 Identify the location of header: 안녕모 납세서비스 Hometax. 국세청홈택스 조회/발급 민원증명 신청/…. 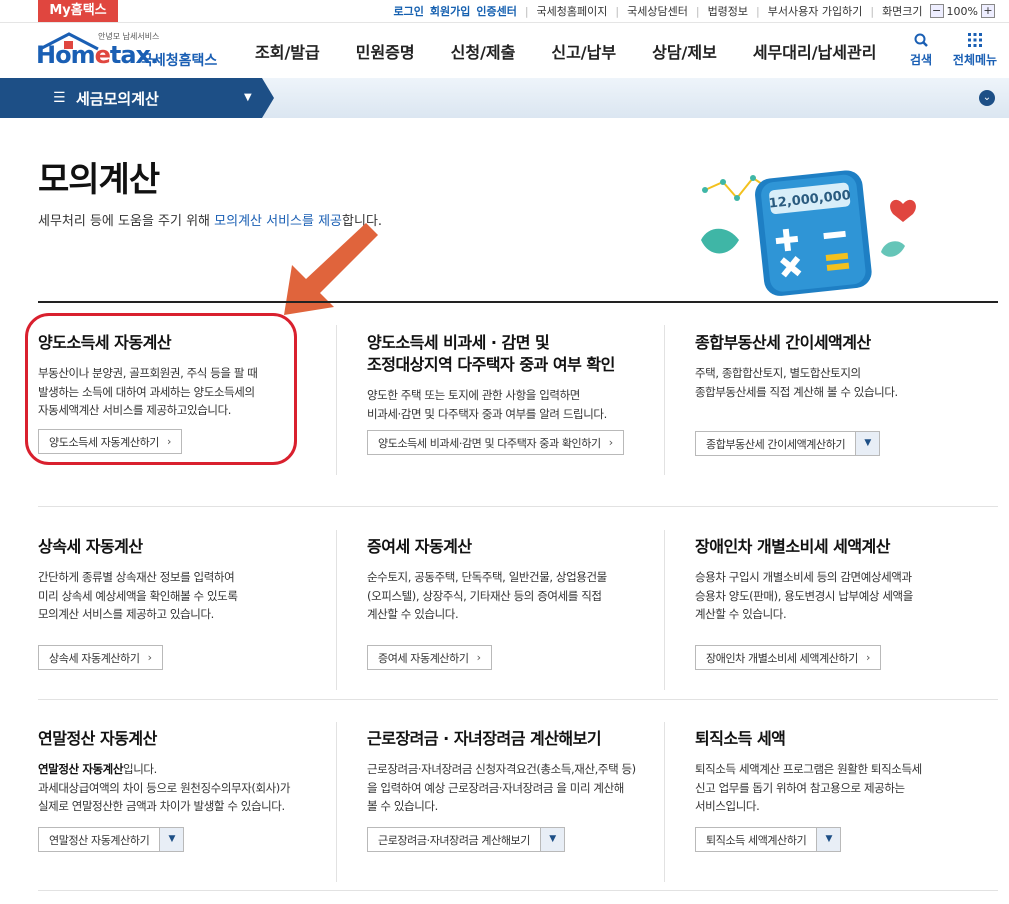
(504, 50).